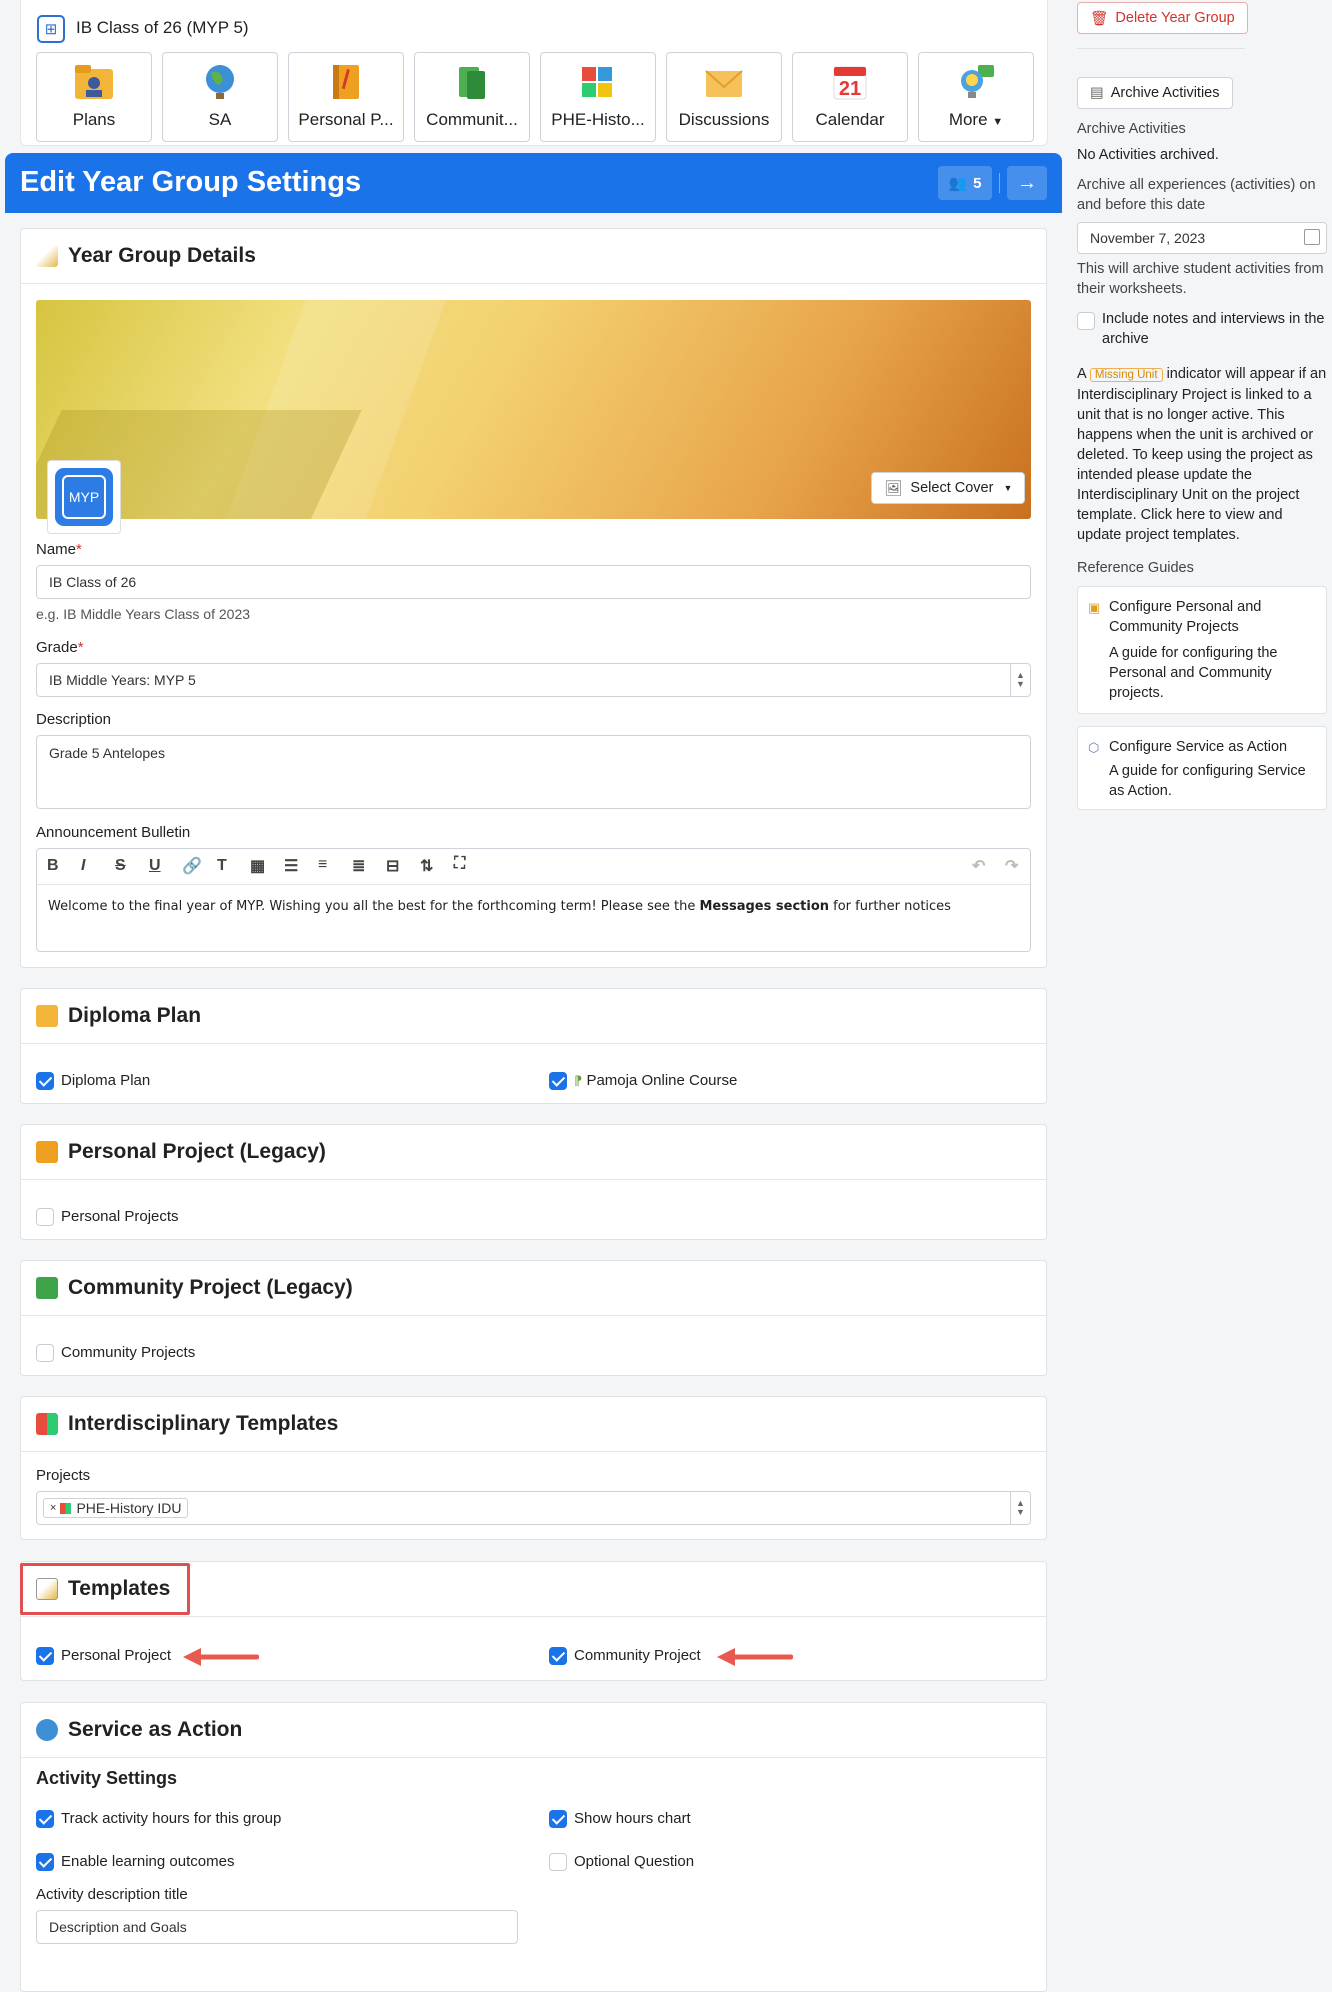  I want to click on text-size-icon: T, so click(222, 866).